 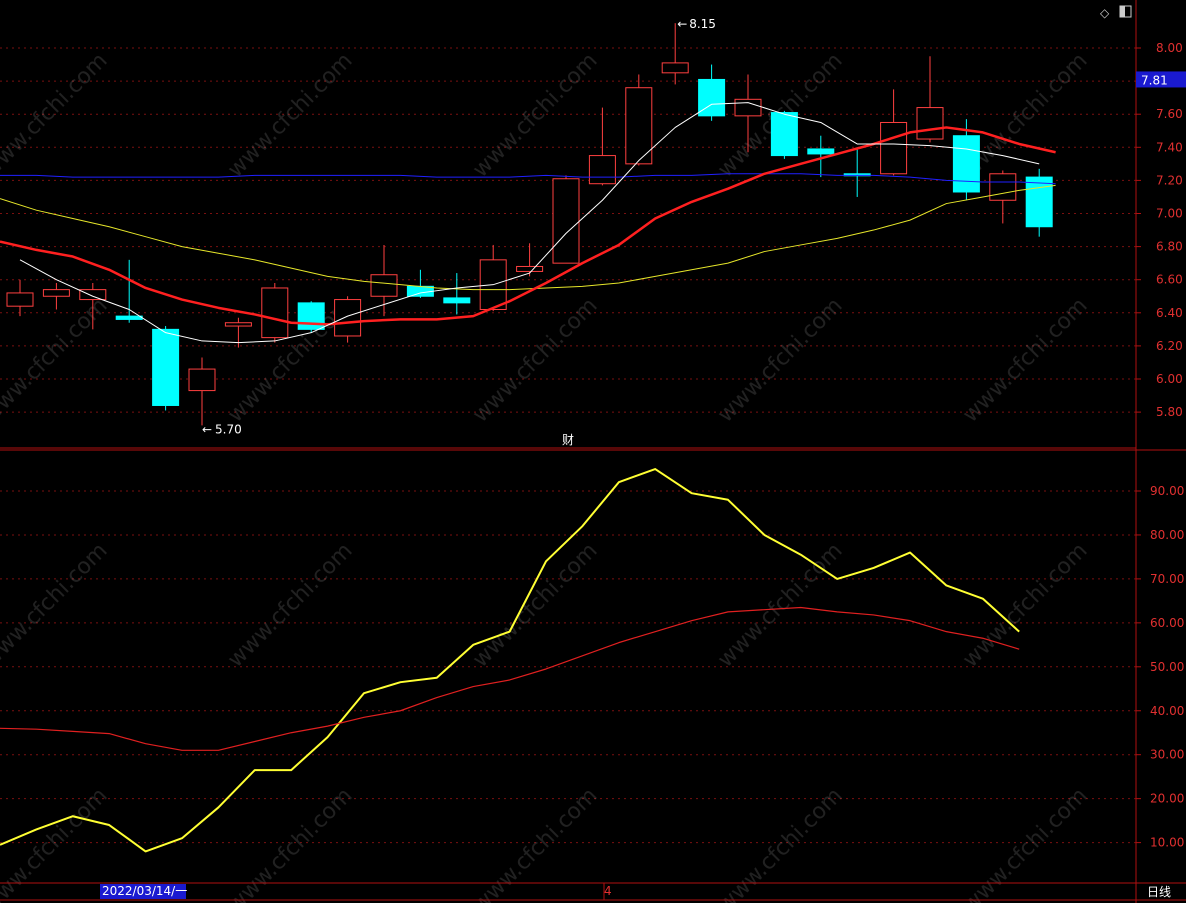 I want to click on upper-tick-label: 6.80, so click(x=1169, y=247).